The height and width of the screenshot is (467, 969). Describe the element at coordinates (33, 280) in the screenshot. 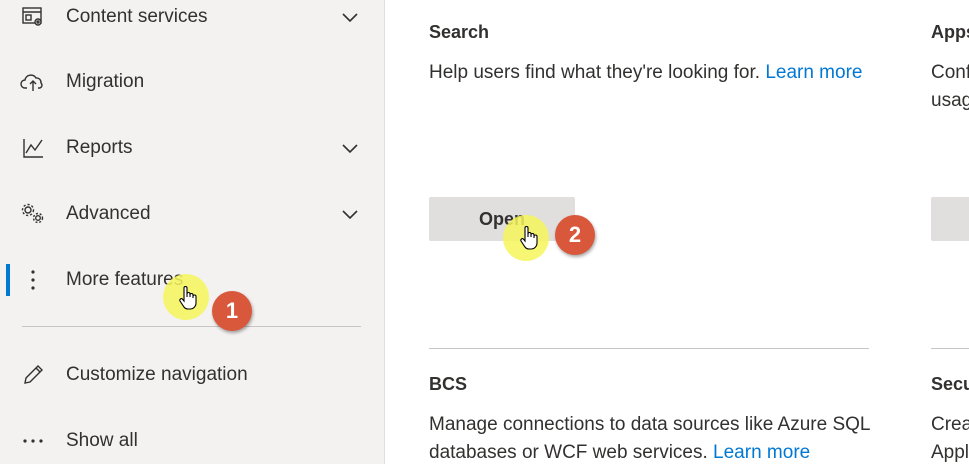

I see `more-vertical-icon` at that location.